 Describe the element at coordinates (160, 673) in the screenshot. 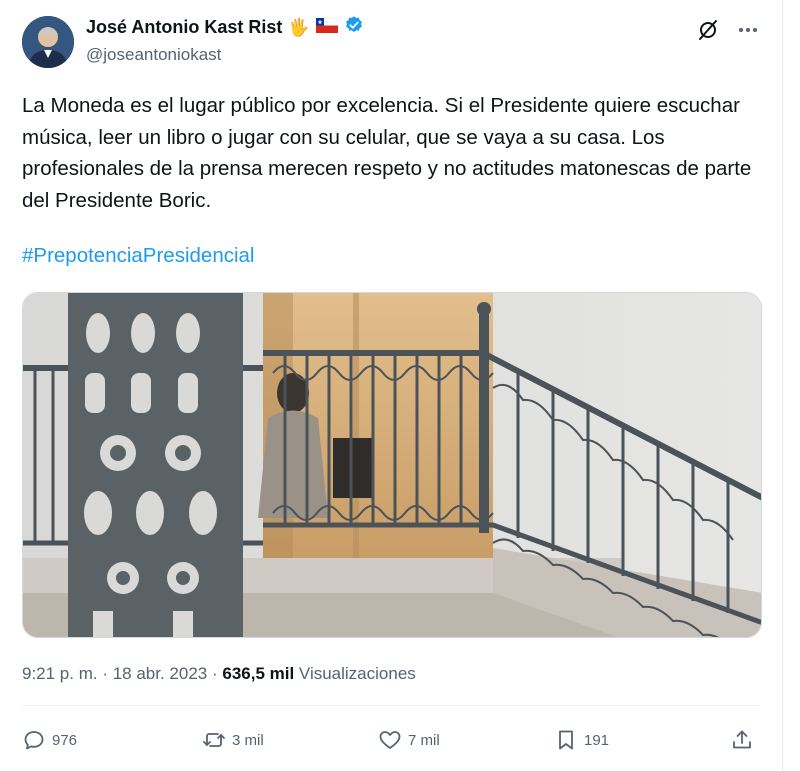

I see `tweet-date: 18 abr. 2023` at that location.